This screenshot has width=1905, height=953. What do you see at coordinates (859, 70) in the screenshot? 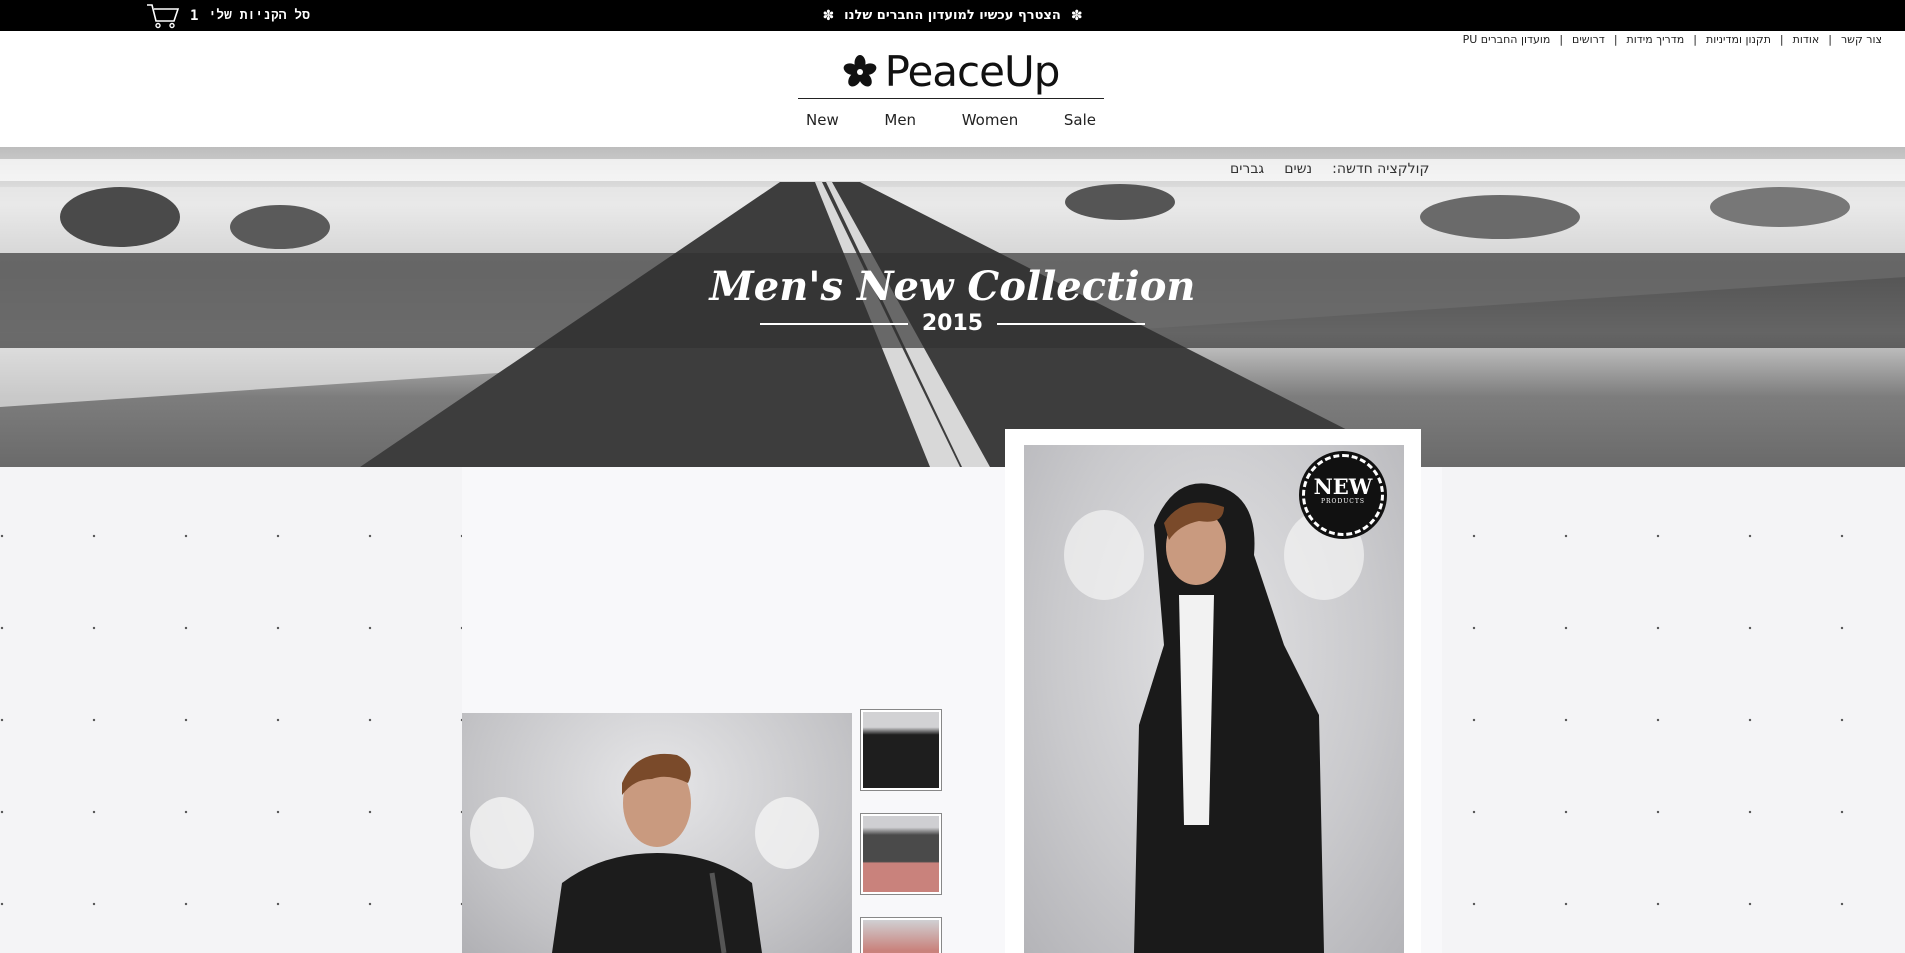
I see `flower-logo-icon` at bounding box center [859, 70].